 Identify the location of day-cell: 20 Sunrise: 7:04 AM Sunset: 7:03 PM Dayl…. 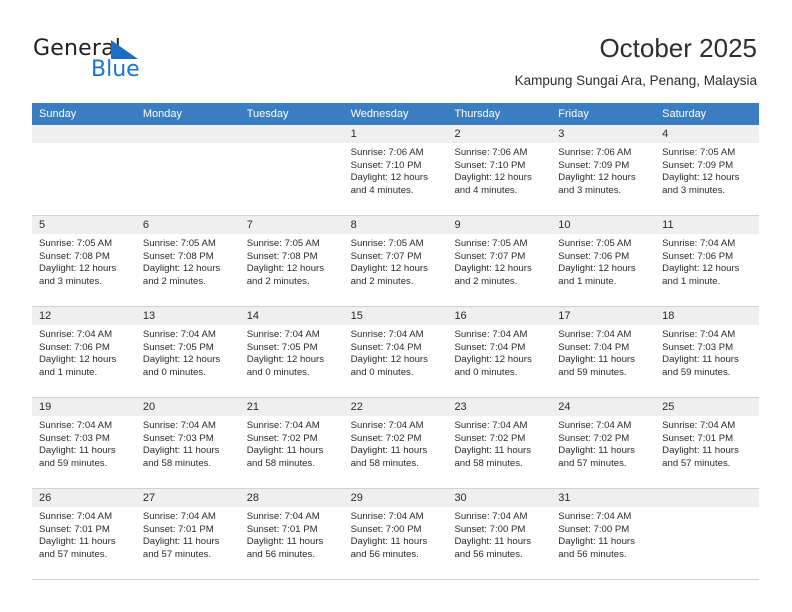
(187, 443).